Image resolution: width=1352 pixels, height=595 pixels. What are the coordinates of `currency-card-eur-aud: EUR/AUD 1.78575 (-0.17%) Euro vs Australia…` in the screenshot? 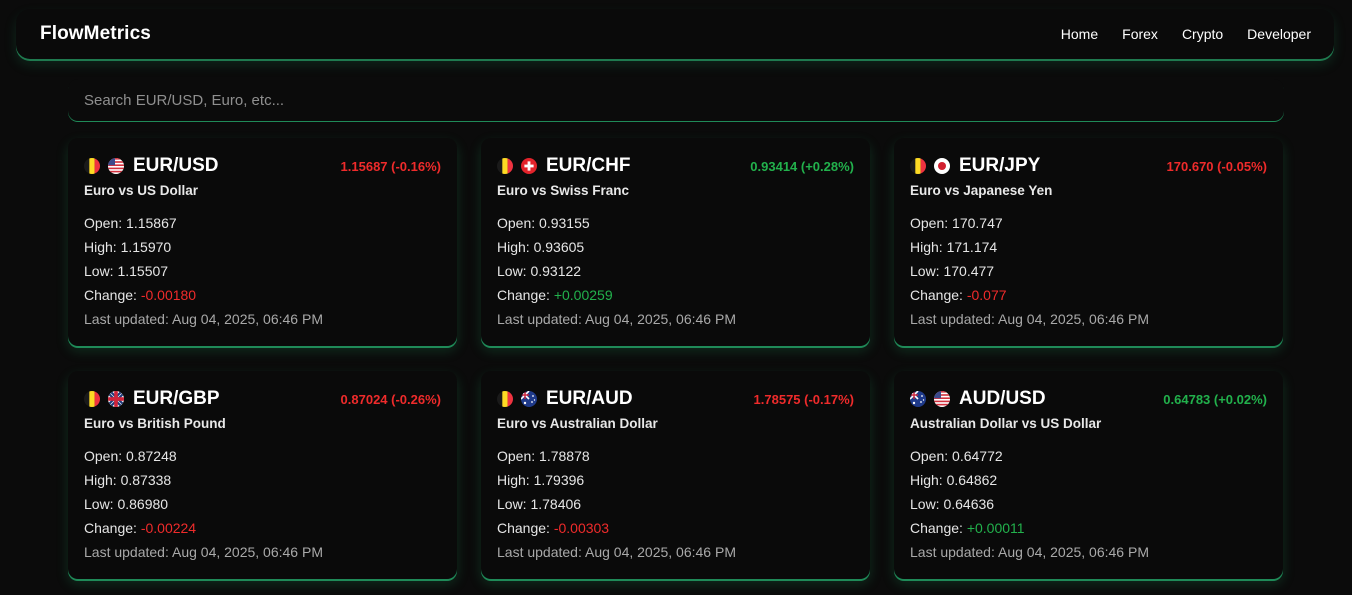 It's located at (675, 475).